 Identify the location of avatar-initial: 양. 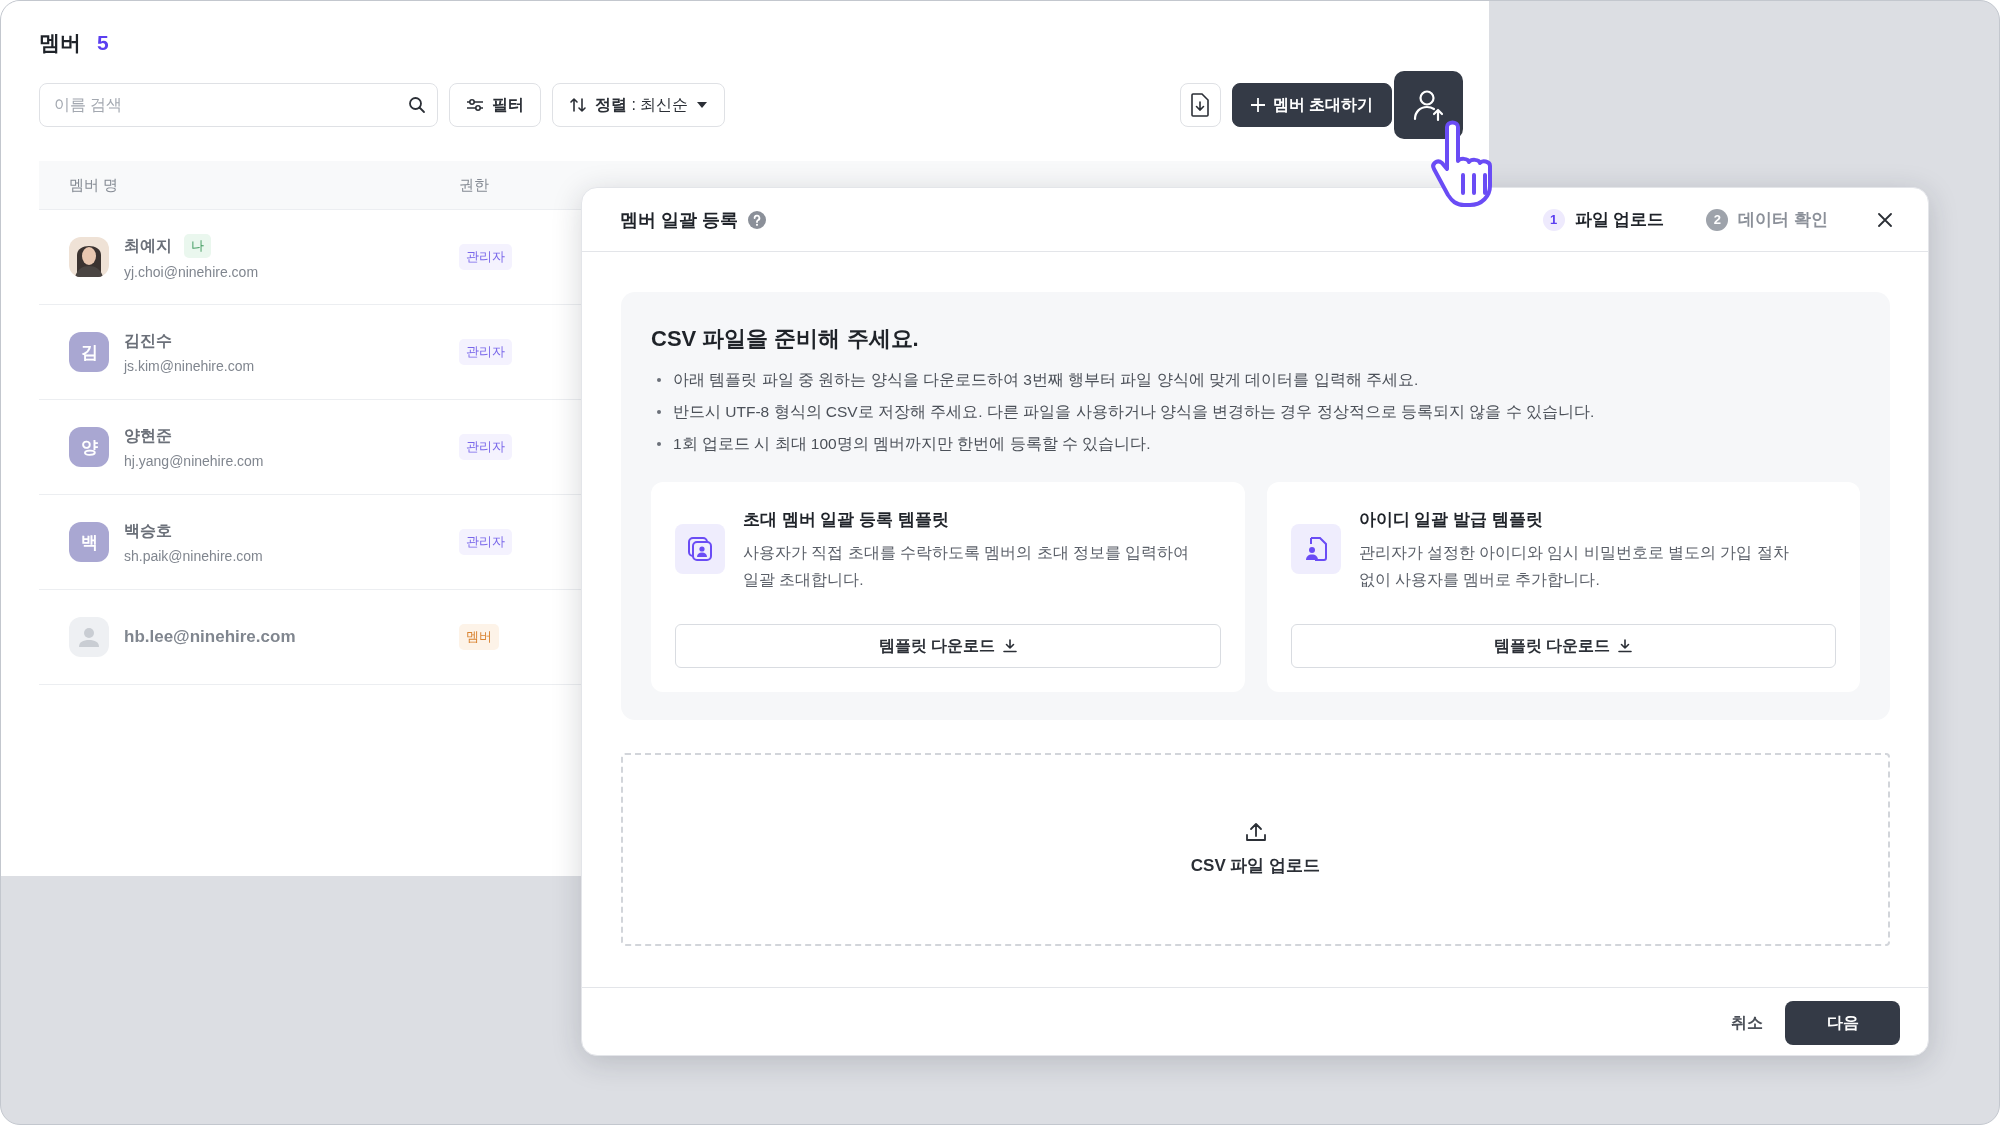
(89, 447).